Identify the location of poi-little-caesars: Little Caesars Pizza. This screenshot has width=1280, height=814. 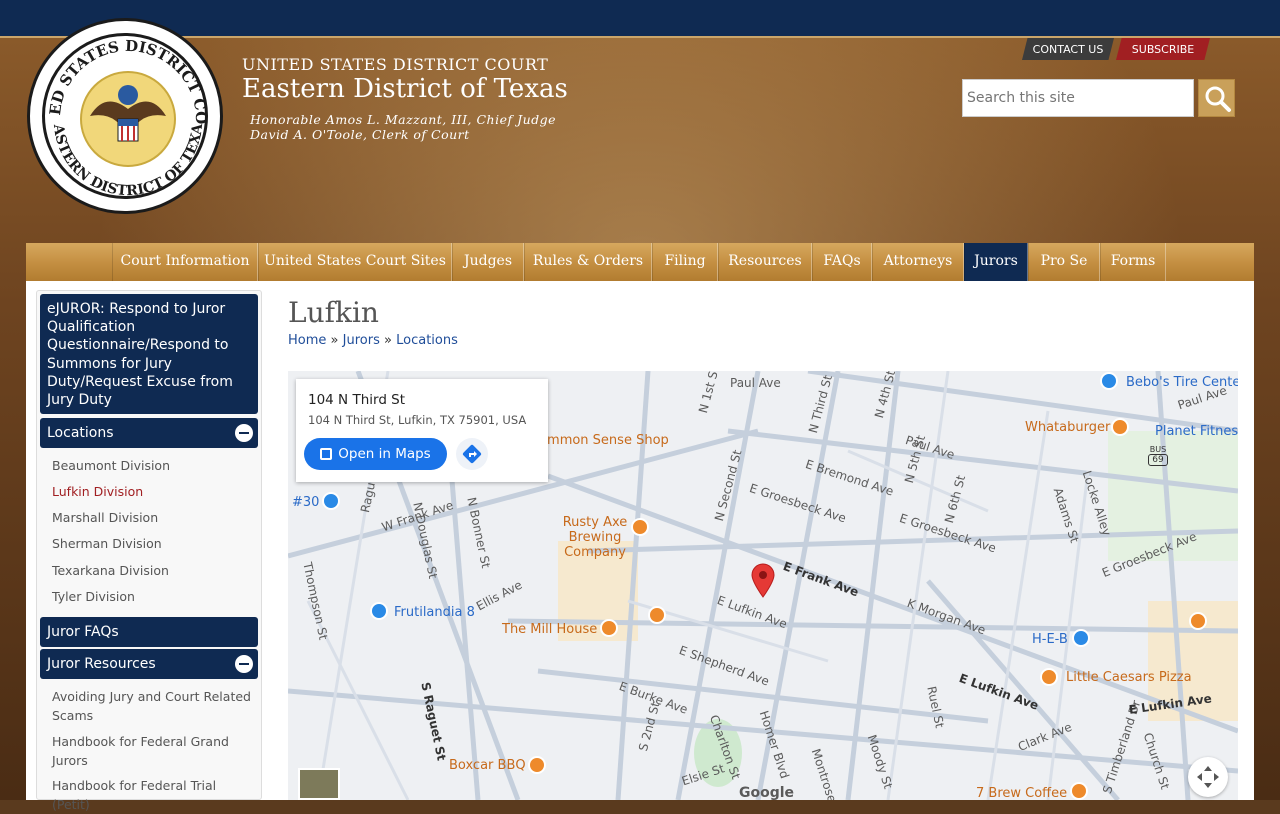
(1129, 677).